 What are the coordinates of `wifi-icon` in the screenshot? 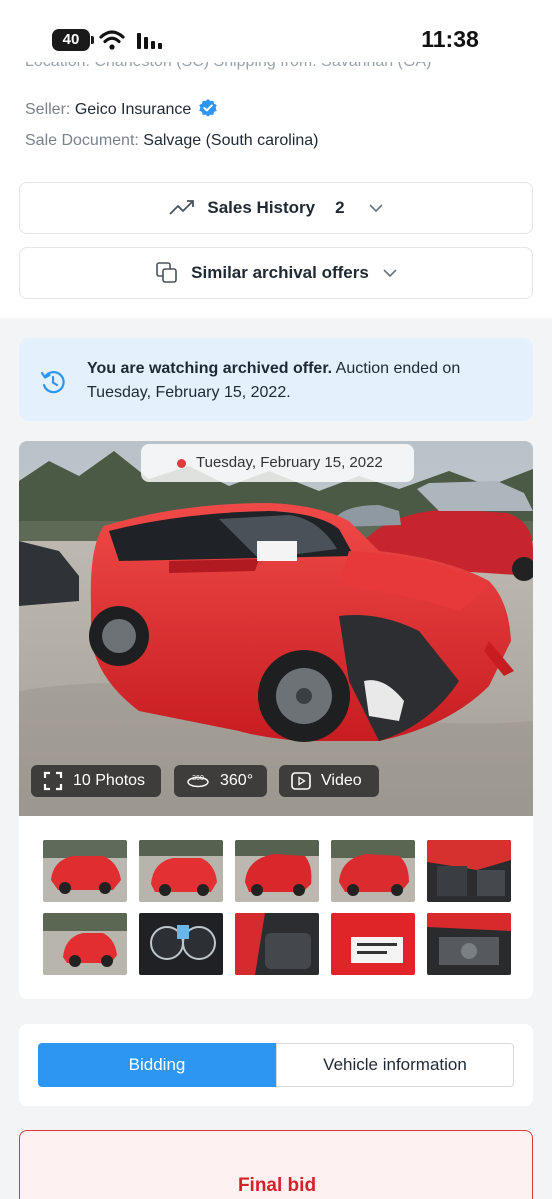 It's located at (112, 40).